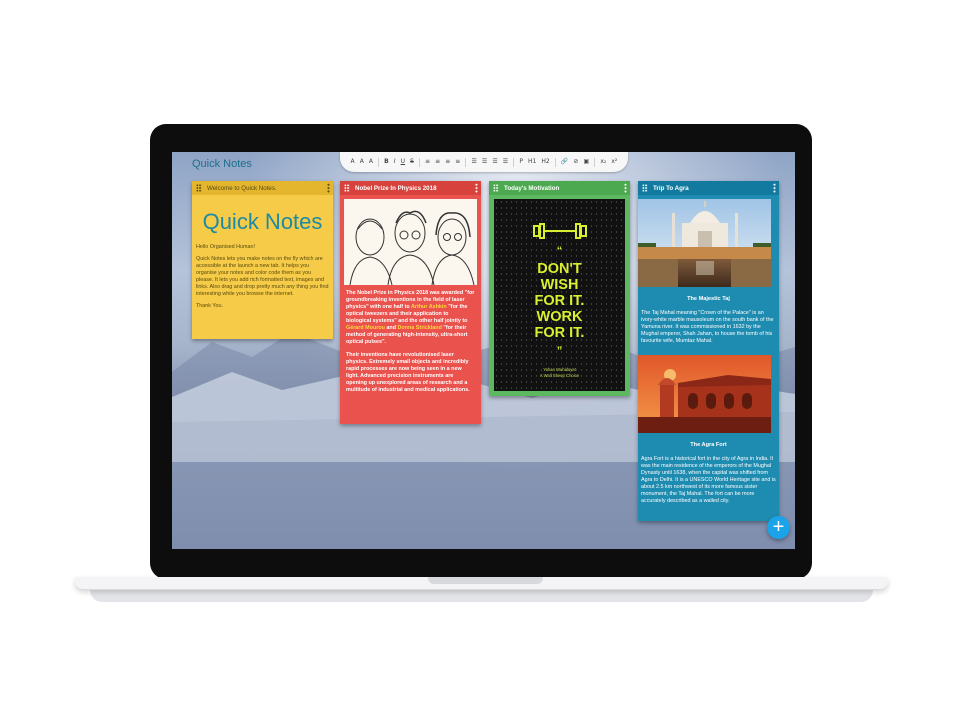  I want to click on close-quote-icon: ”, so click(559, 351).